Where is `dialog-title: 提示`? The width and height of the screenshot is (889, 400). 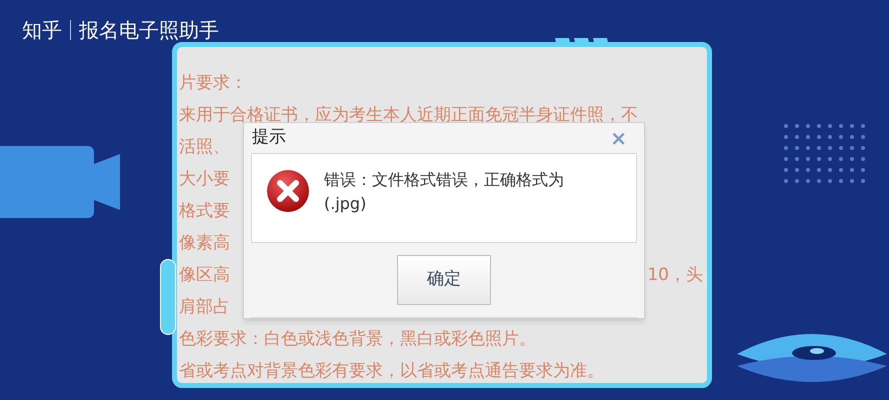 dialog-title: 提示 is located at coordinates (269, 138).